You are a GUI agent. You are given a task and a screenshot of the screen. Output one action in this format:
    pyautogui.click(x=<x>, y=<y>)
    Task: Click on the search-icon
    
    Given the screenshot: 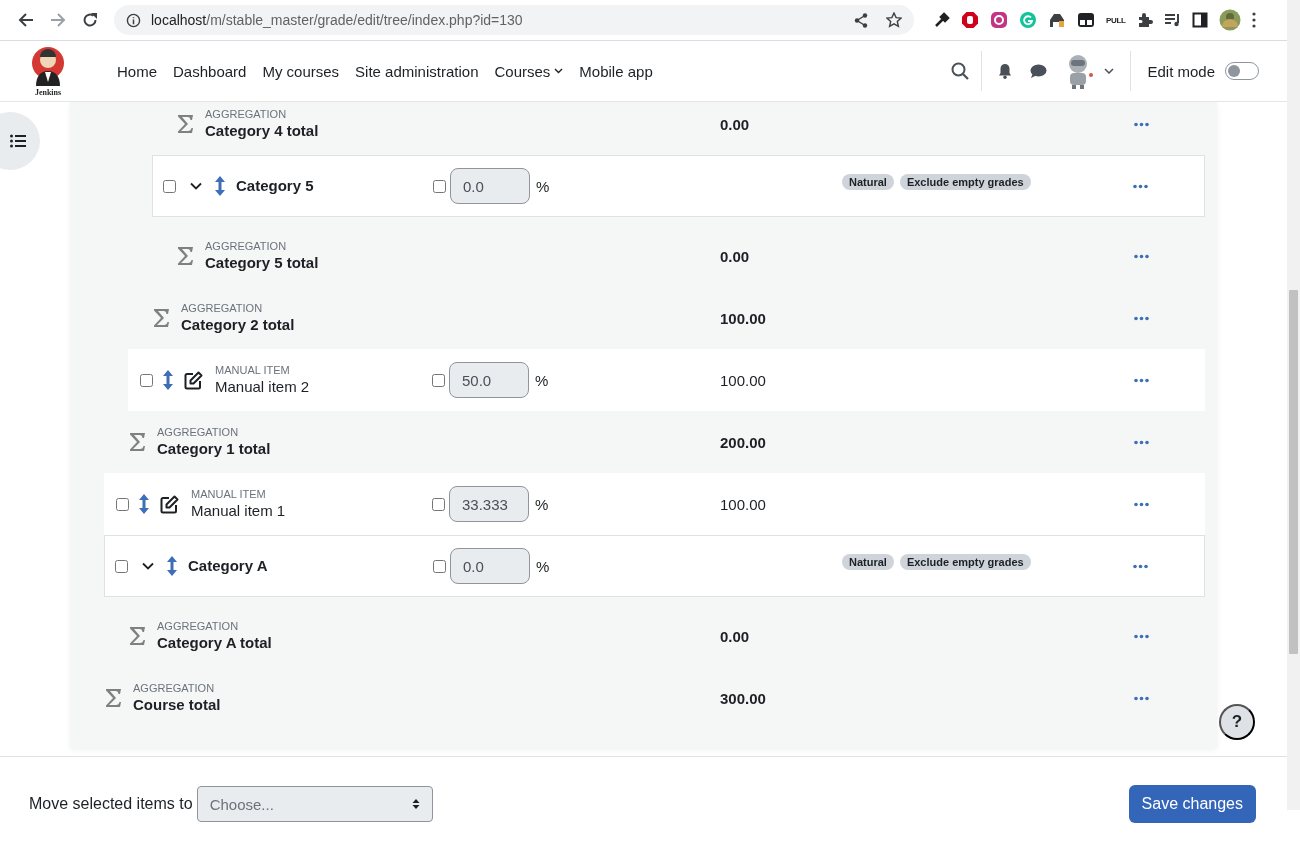 What is the action you would take?
    pyautogui.click(x=960, y=71)
    